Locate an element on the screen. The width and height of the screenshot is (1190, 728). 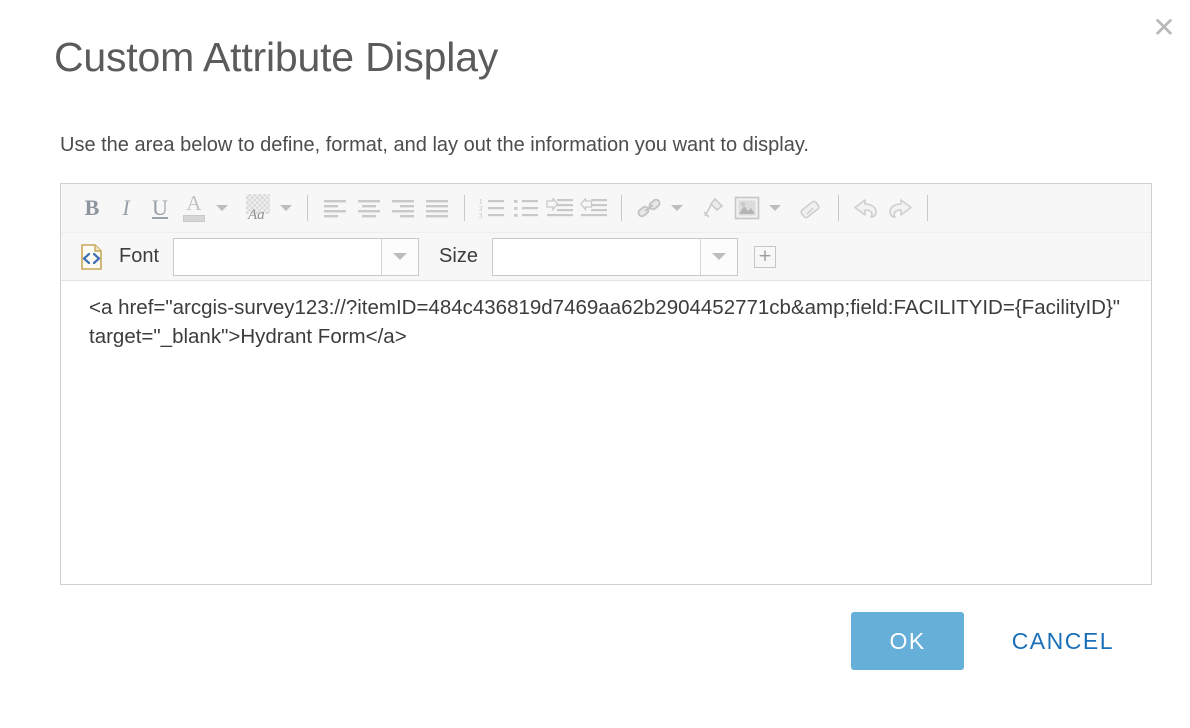
highlight-color-dropdown is located at coordinates (286, 208).